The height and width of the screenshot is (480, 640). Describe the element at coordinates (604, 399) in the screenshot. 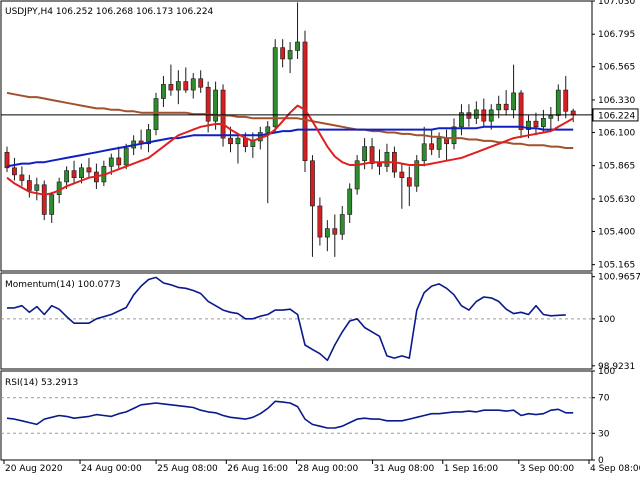

I see `y-tick-label: 70` at that location.